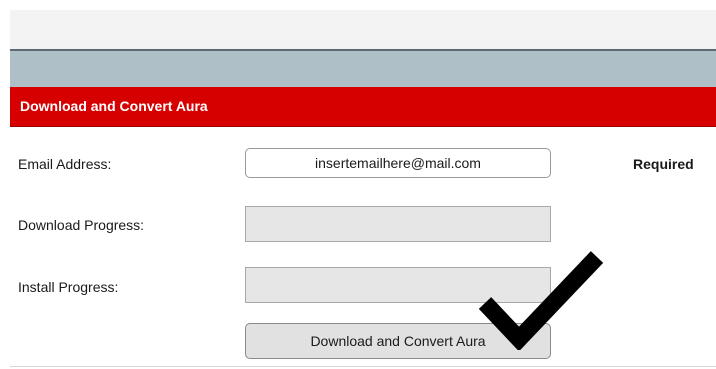  Describe the element at coordinates (363, 107) in the screenshot. I see `section-header: Download and Convert Aura` at that location.